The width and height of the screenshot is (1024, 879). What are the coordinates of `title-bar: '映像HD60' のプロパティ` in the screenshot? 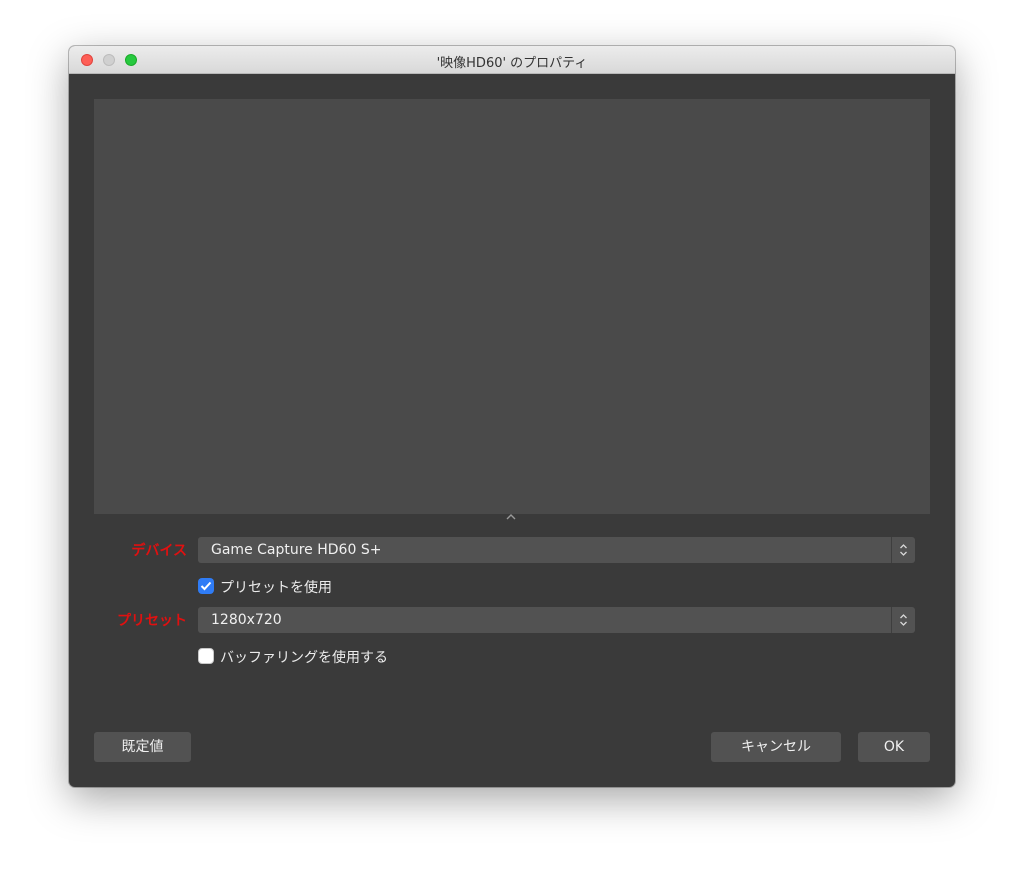 It's located at (512, 60).